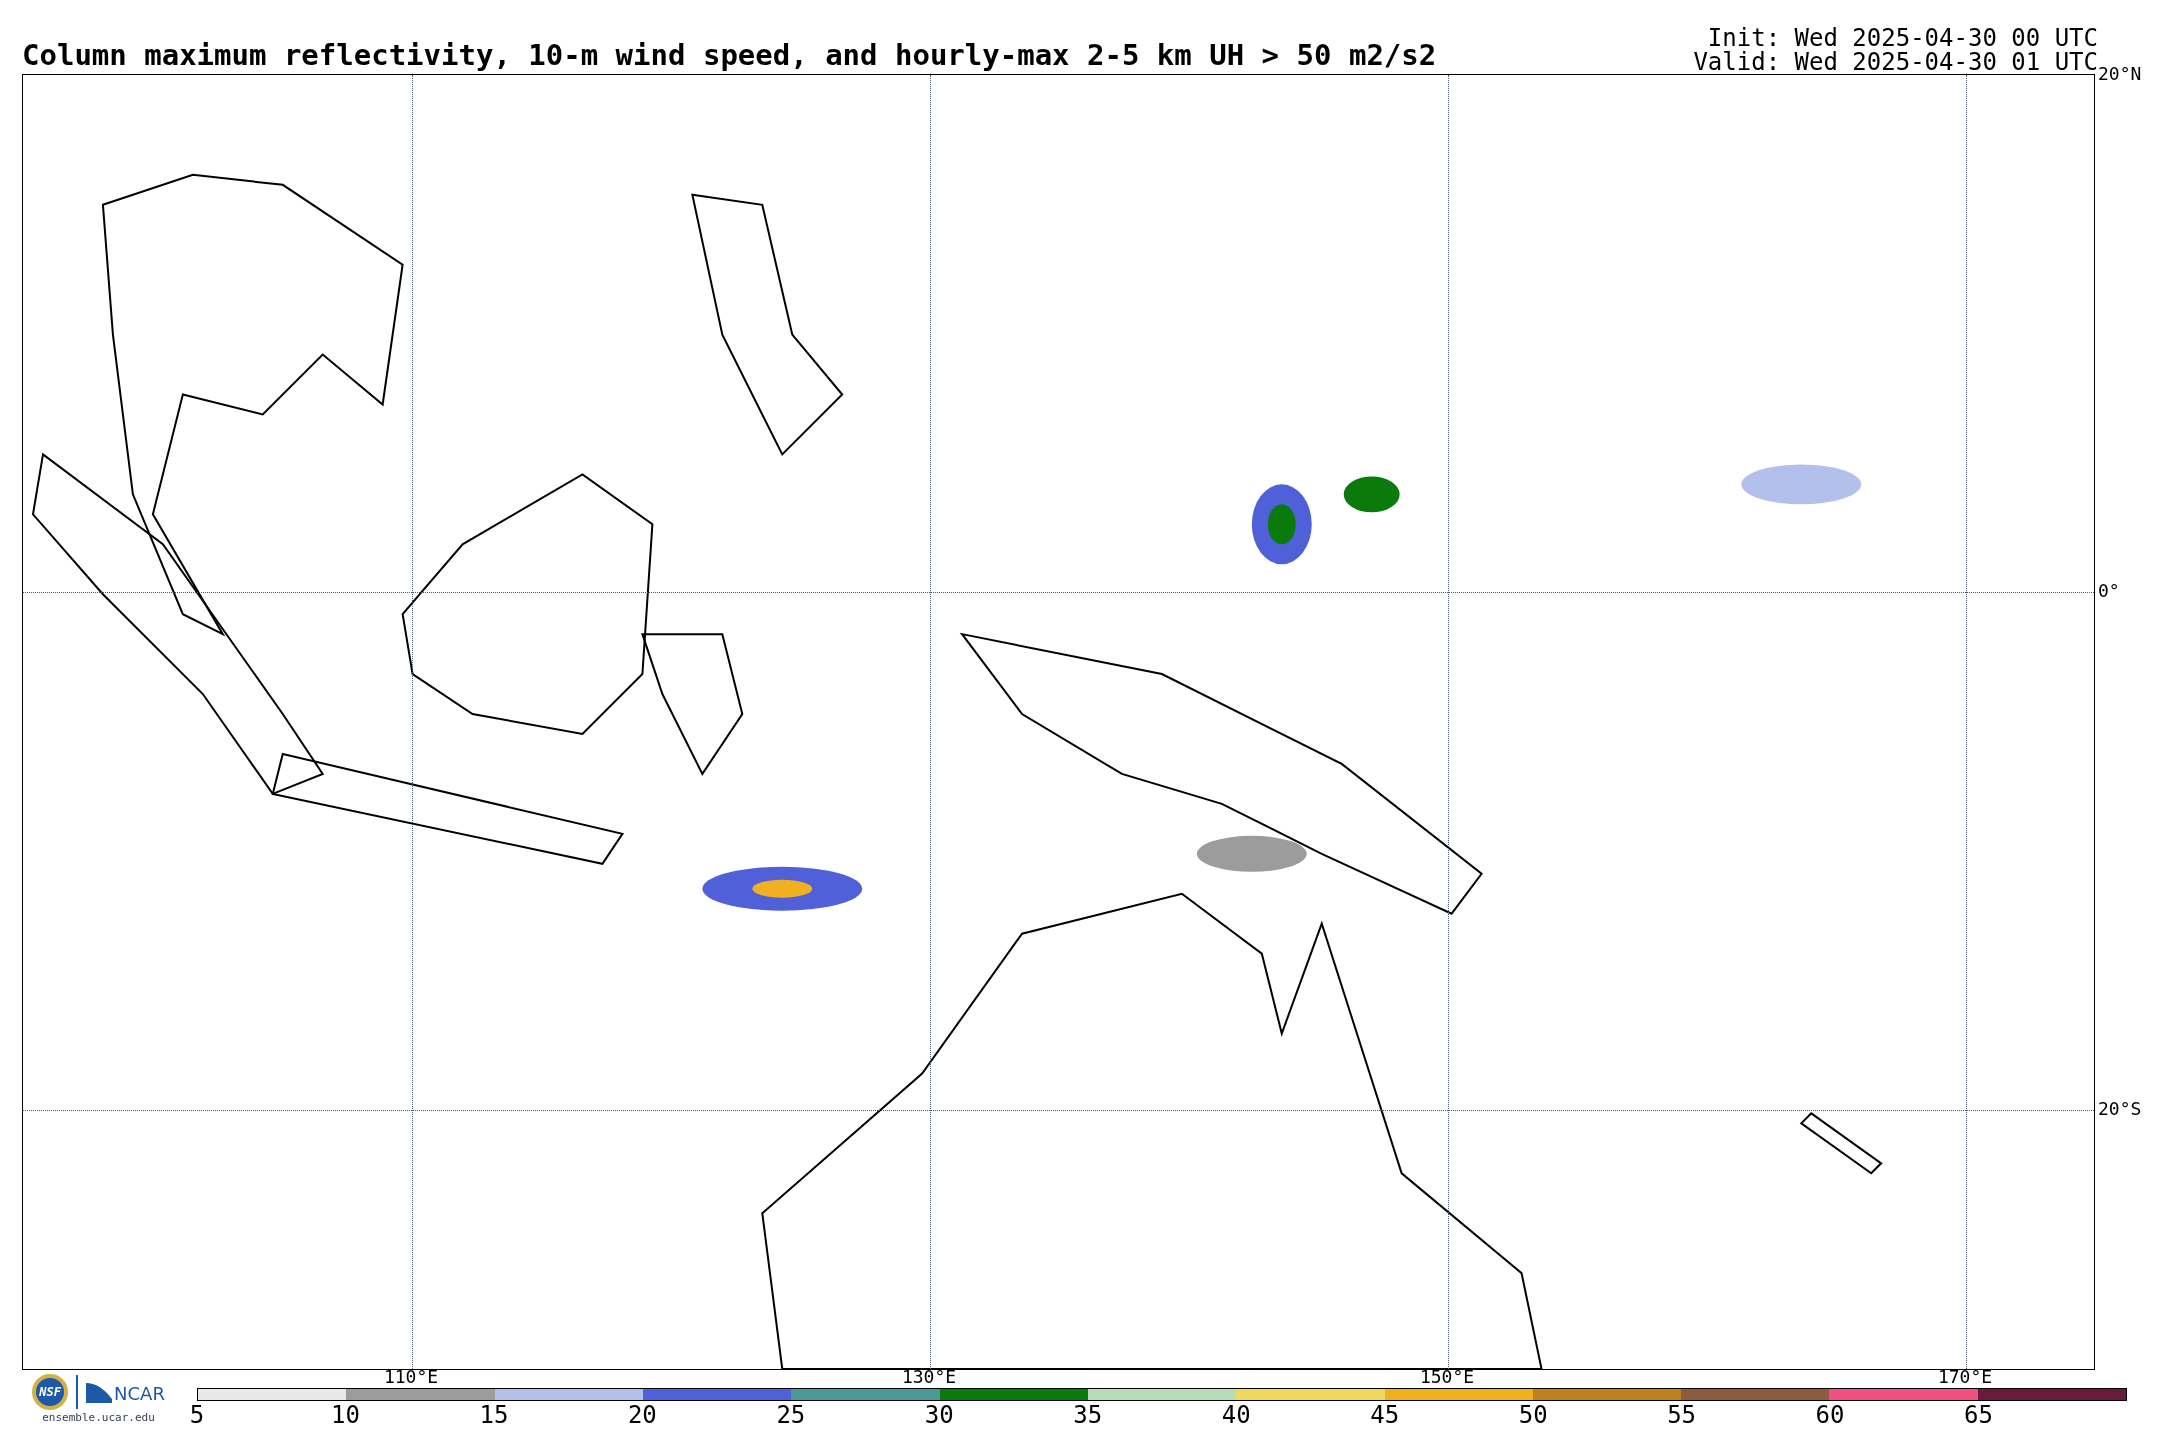 The height and width of the screenshot is (1433, 2160). I want to click on init-time: Init: Wed 2025-04-30 00 UTC, so click(1902, 38).